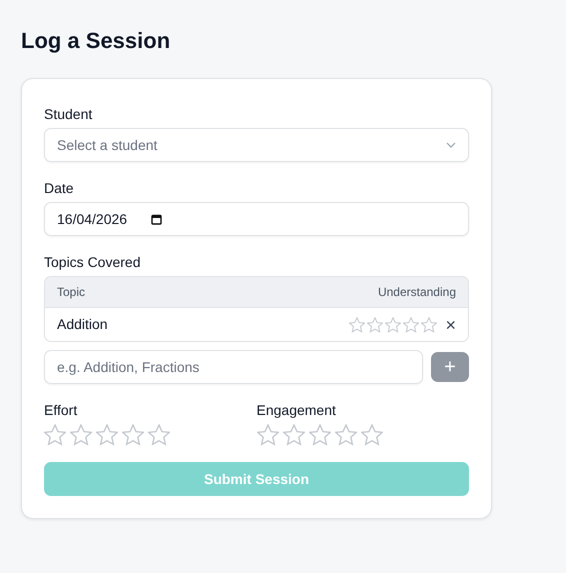 This screenshot has height=573, width=566. What do you see at coordinates (256, 145) in the screenshot?
I see `student-select: Select a student` at bounding box center [256, 145].